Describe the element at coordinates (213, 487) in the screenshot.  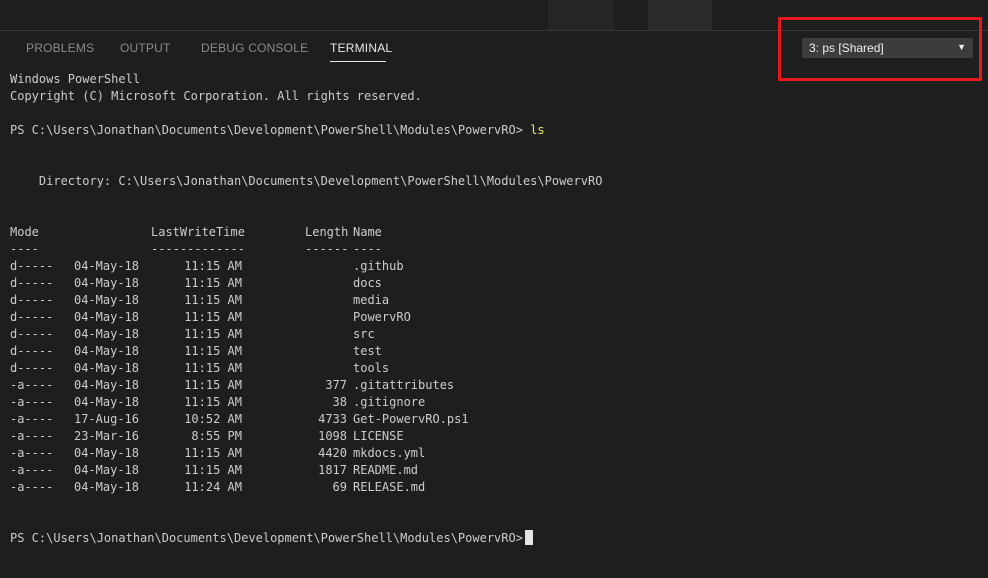
I see `cell-time: 11:24 AM` at that location.